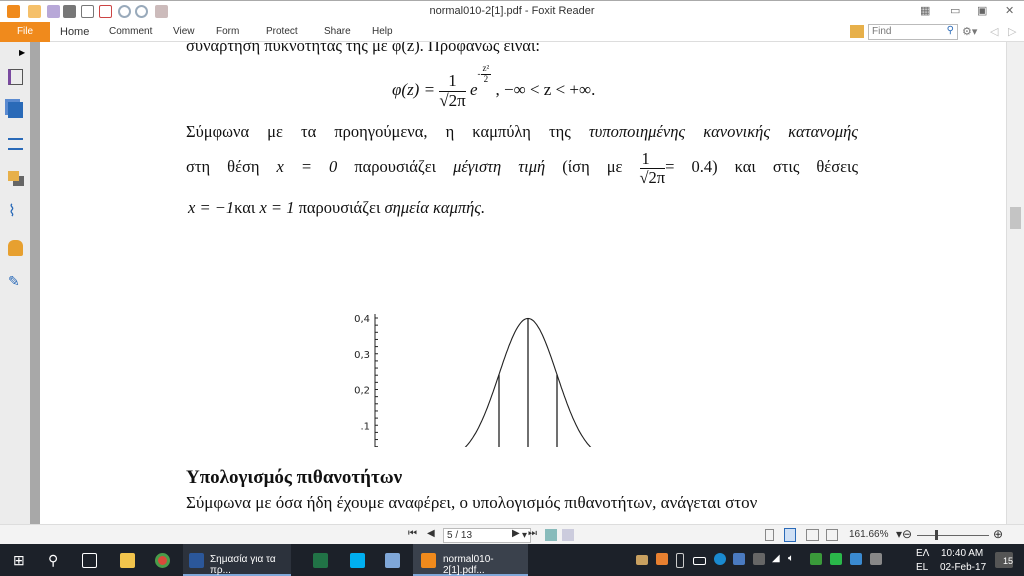 The width and height of the screenshot is (1024, 576). What do you see at coordinates (392, 560) in the screenshot?
I see `app-icon` at bounding box center [392, 560].